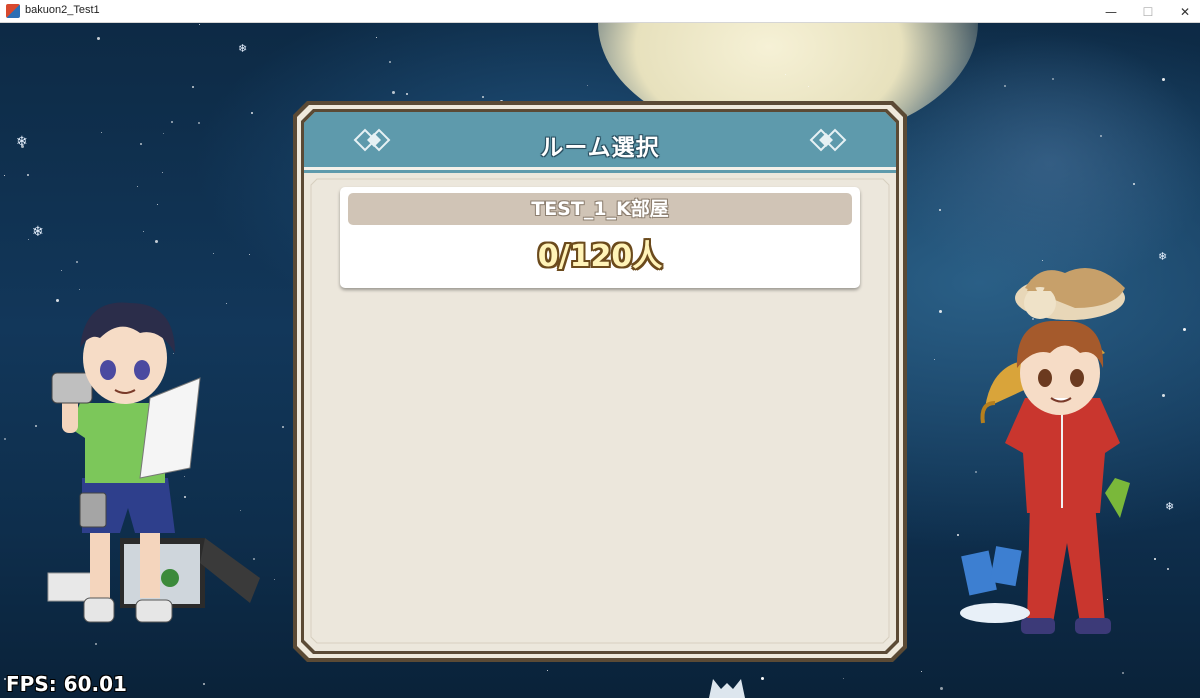  What do you see at coordinates (727, 688) in the screenshot?
I see `cat-ears-sprite` at bounding box center [727, 688].